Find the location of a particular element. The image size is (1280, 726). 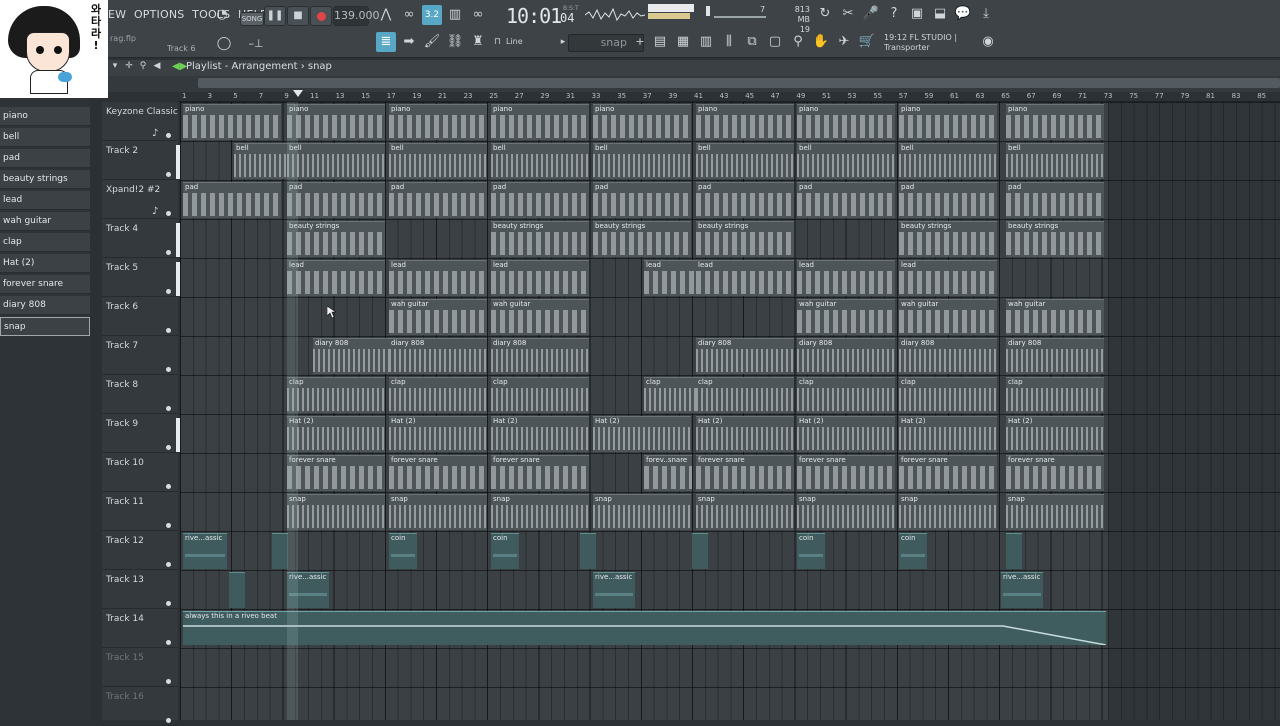

track-header: Track 5 is located at coordinates (141, 277).